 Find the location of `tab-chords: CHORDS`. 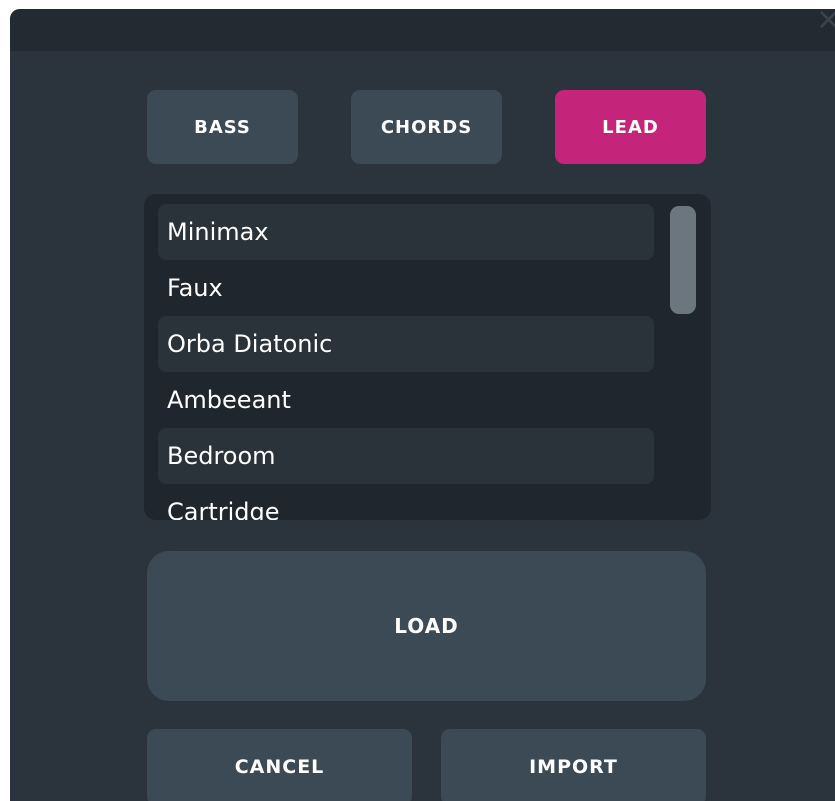

tab-chords: CHORDS is located at coordinates (426, 127).